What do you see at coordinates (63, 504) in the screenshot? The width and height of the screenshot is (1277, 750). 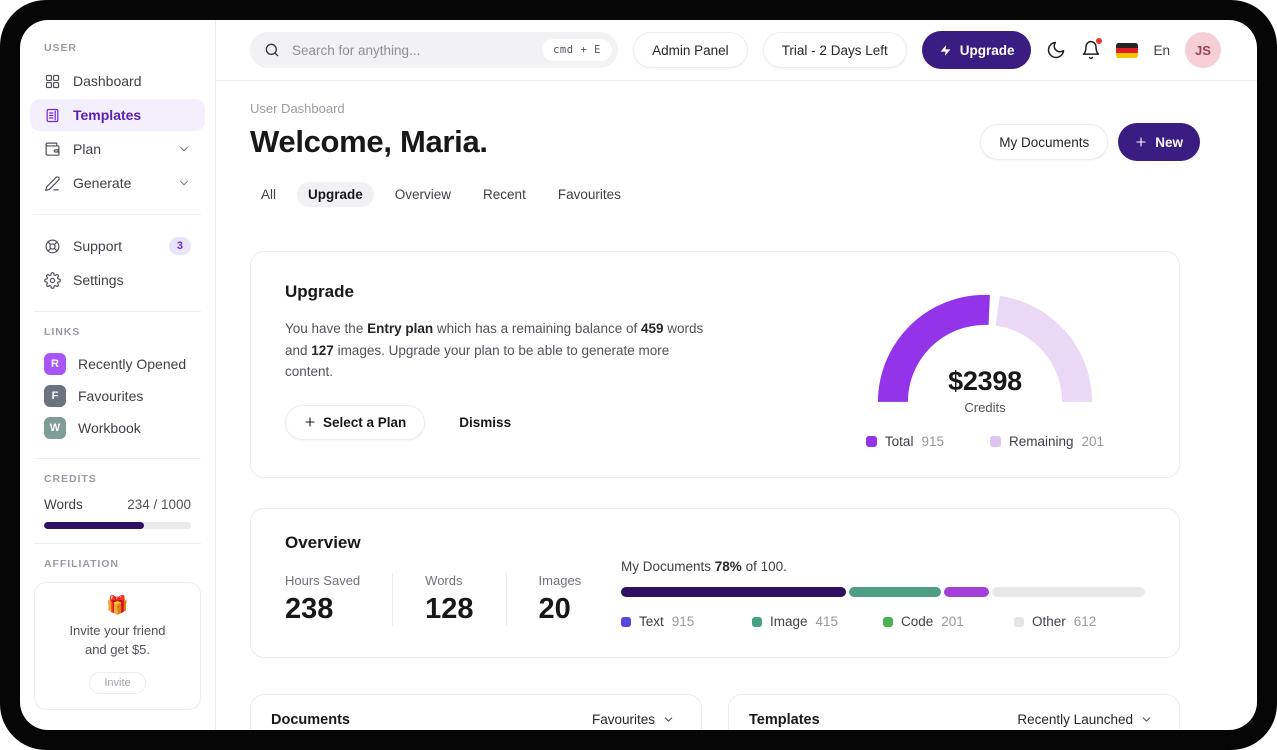 I see `credits-name: Words` at bounding box center [63, 504].